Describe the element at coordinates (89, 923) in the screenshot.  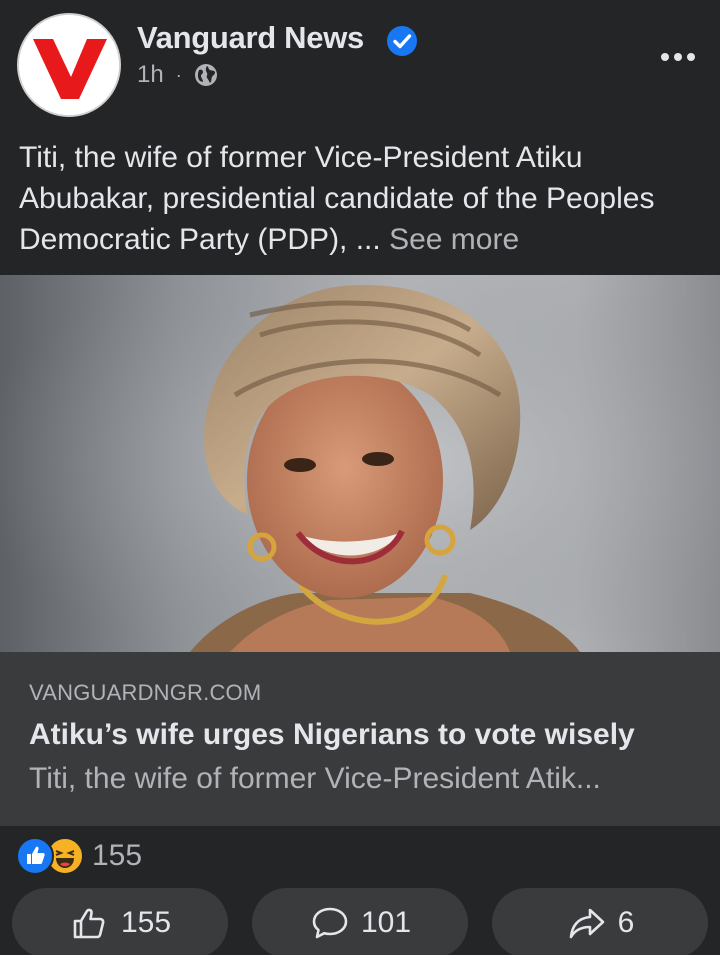
I see `thumbs-up-icon` at that location.